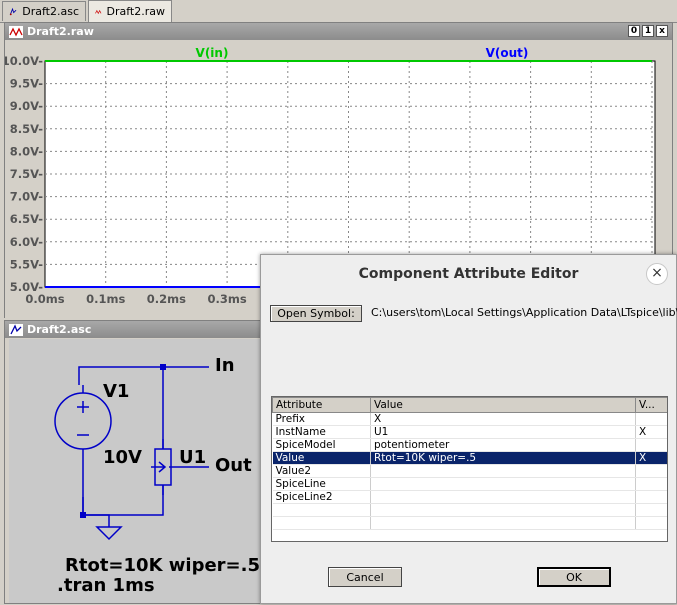 This screenshot has height=605, width=677. I want to click on v1-name-label: V1, so click(116, 391).